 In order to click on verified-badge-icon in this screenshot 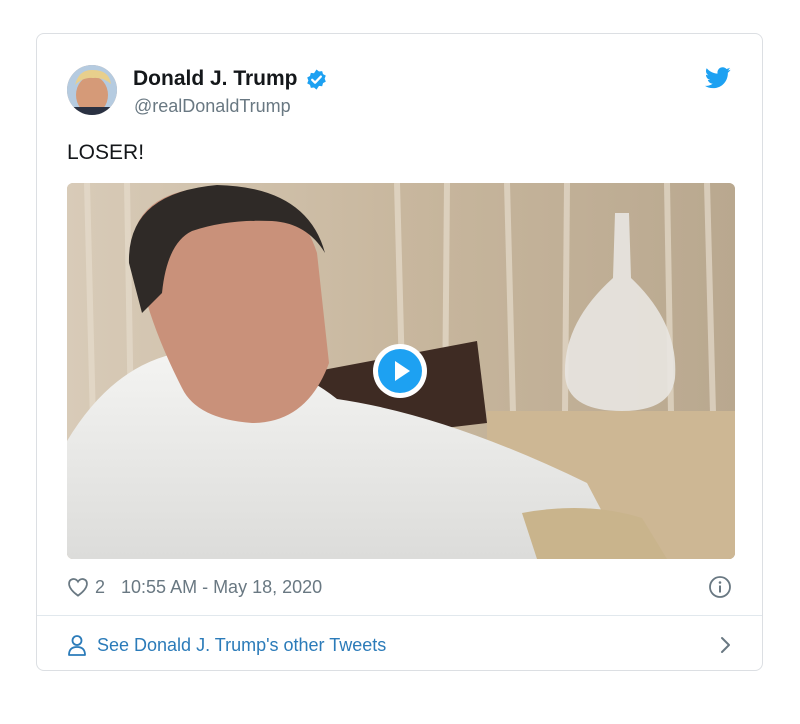, I will do `click(316, 79)`.